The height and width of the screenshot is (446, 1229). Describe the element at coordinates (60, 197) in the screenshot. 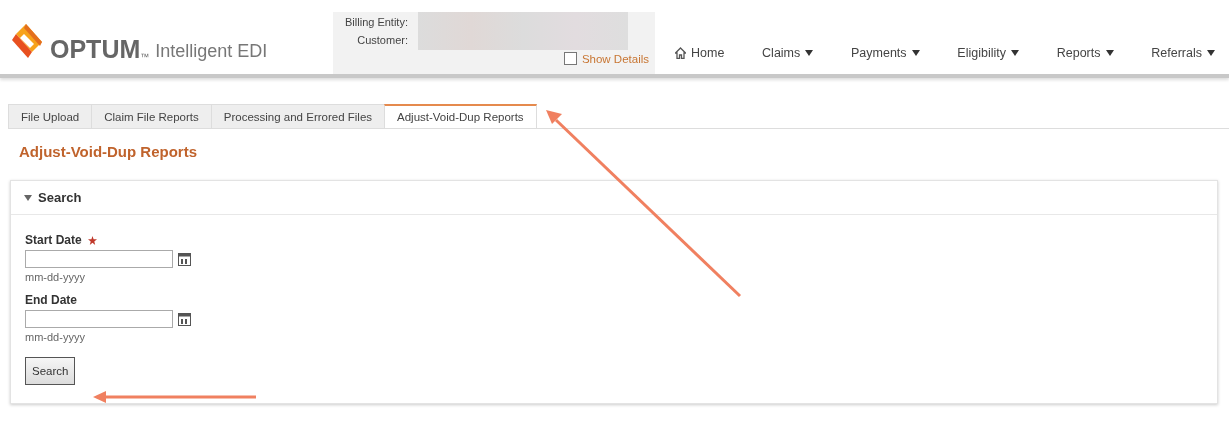

I see `panel-title: Search` at that location.